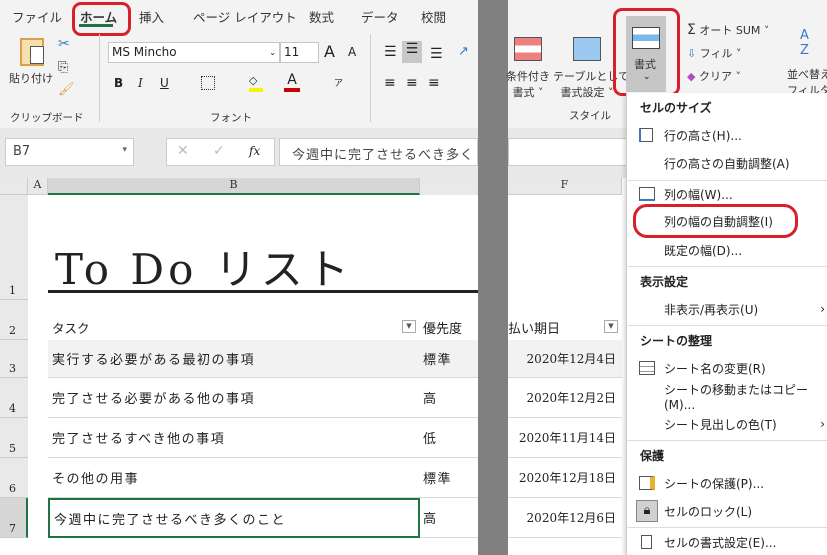 Image resolution: width=827 pixels, height=555 pixels. I want to click on select-all-corner, so click(14, 186).